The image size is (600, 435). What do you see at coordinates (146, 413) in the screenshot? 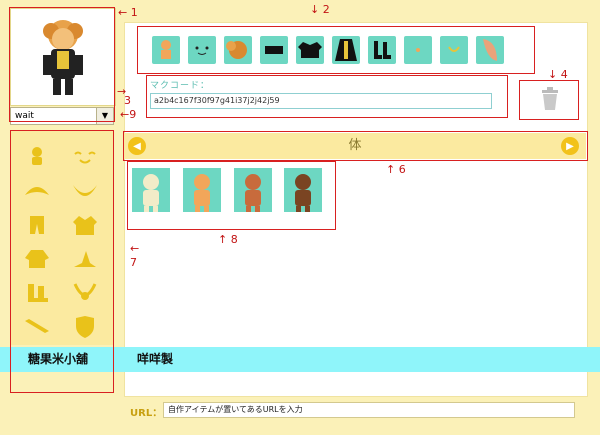
I see `url-label: URL：` at bounding box center [146, 413].